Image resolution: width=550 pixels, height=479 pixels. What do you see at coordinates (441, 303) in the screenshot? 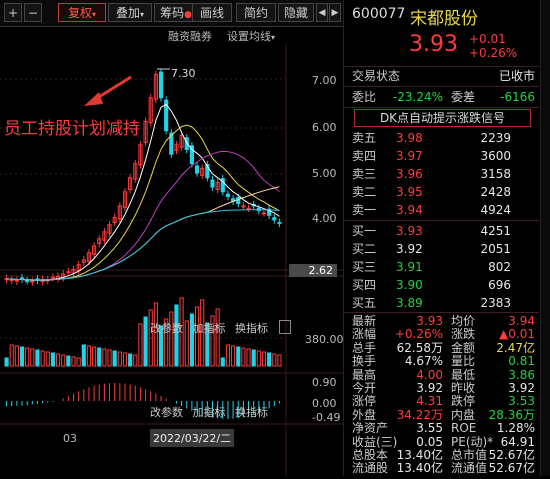
I see `buy-row: 买五 3.89 2383` at bounding box center [441, 303].